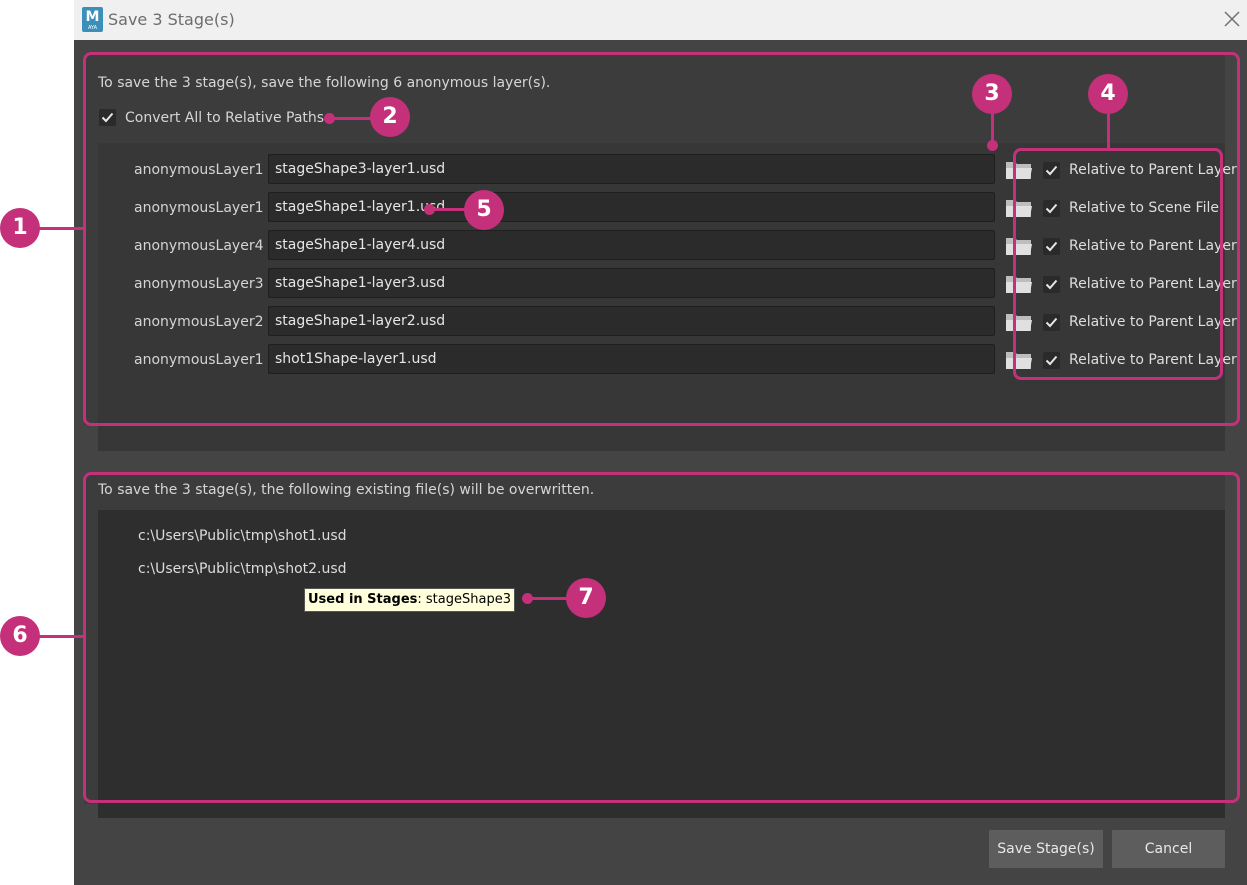  What do you see at coordinates (390, 117) in the screenshot?
I see `callout-badge-2: 2` at bounding box center [390, 117].